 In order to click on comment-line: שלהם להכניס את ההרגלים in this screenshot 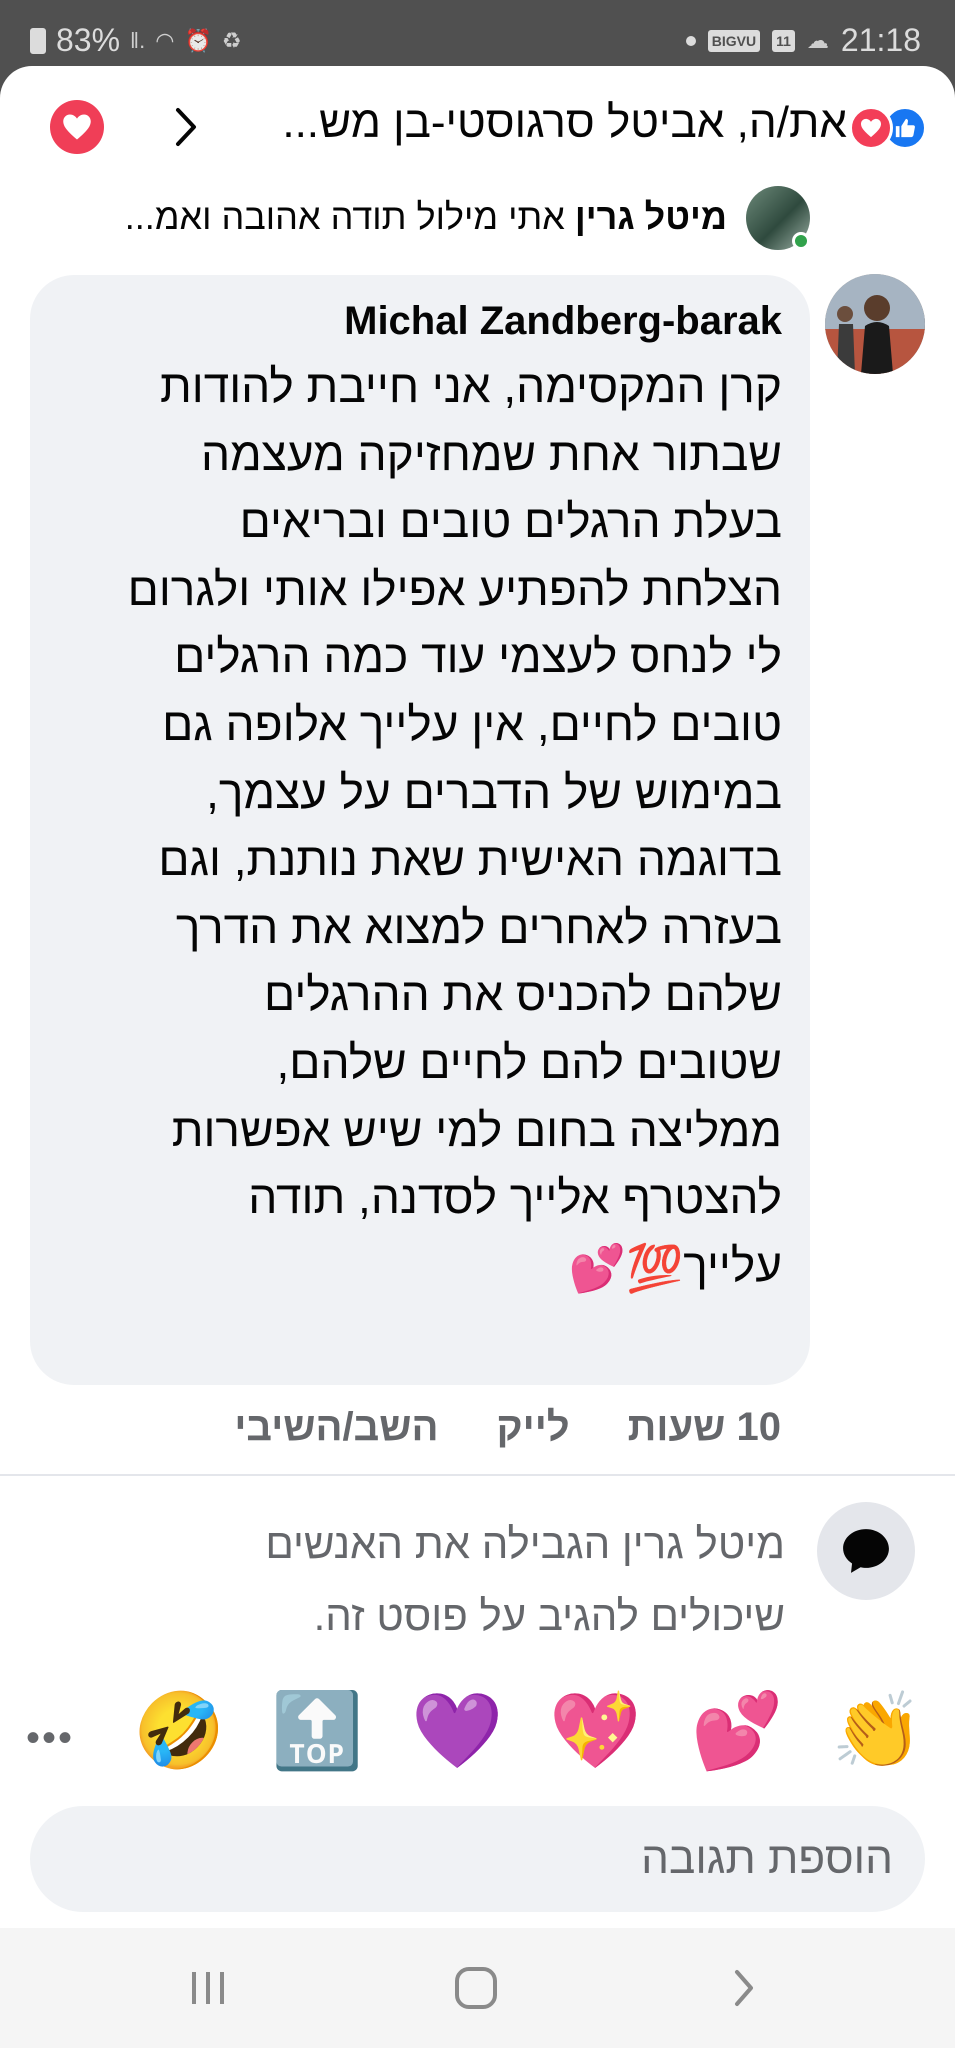, I will do `click(523, 994)`.